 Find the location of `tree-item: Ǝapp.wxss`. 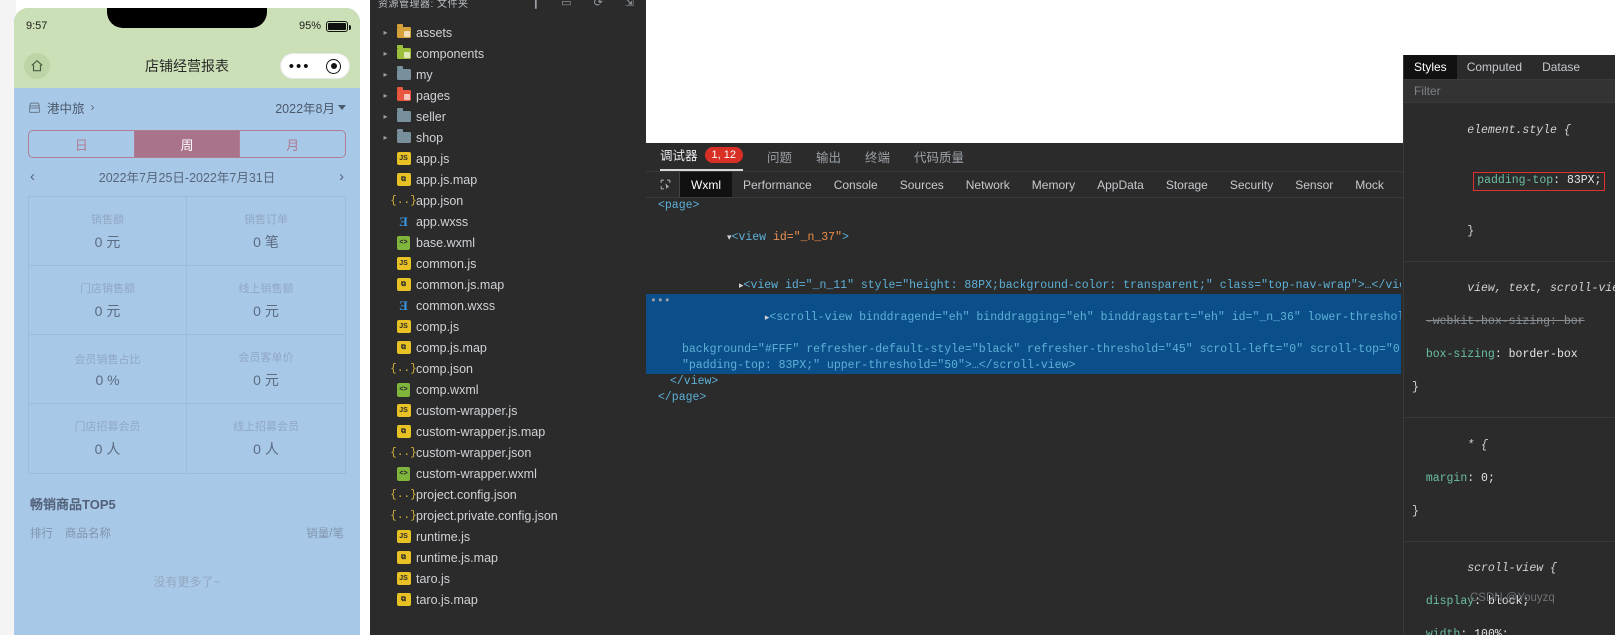

tree-item: Ǝapp.wxss is located at coordinates (508, 221).